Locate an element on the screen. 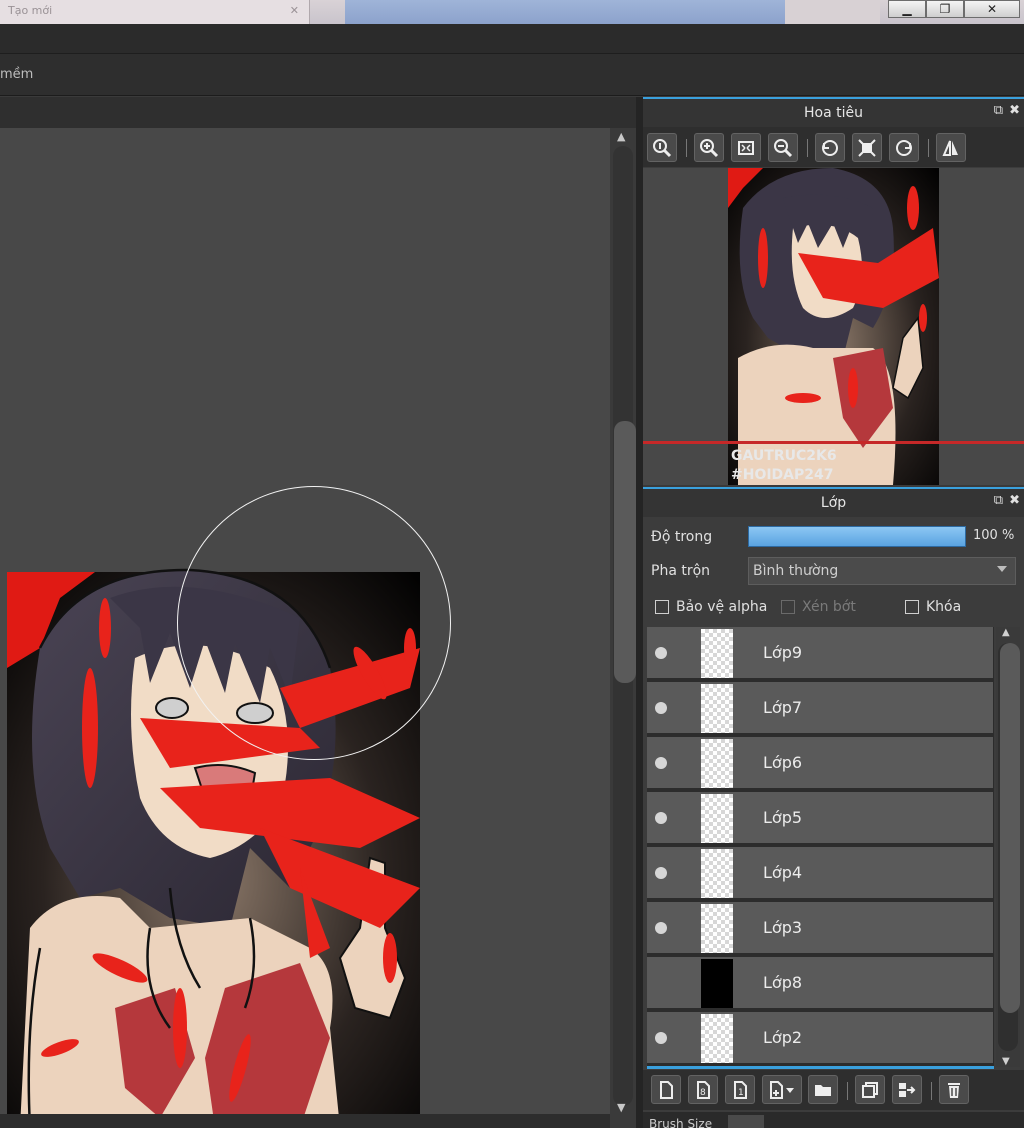 This screenshot has width=1024, height=1128. menu-bar is located at coordinates (512, 39).